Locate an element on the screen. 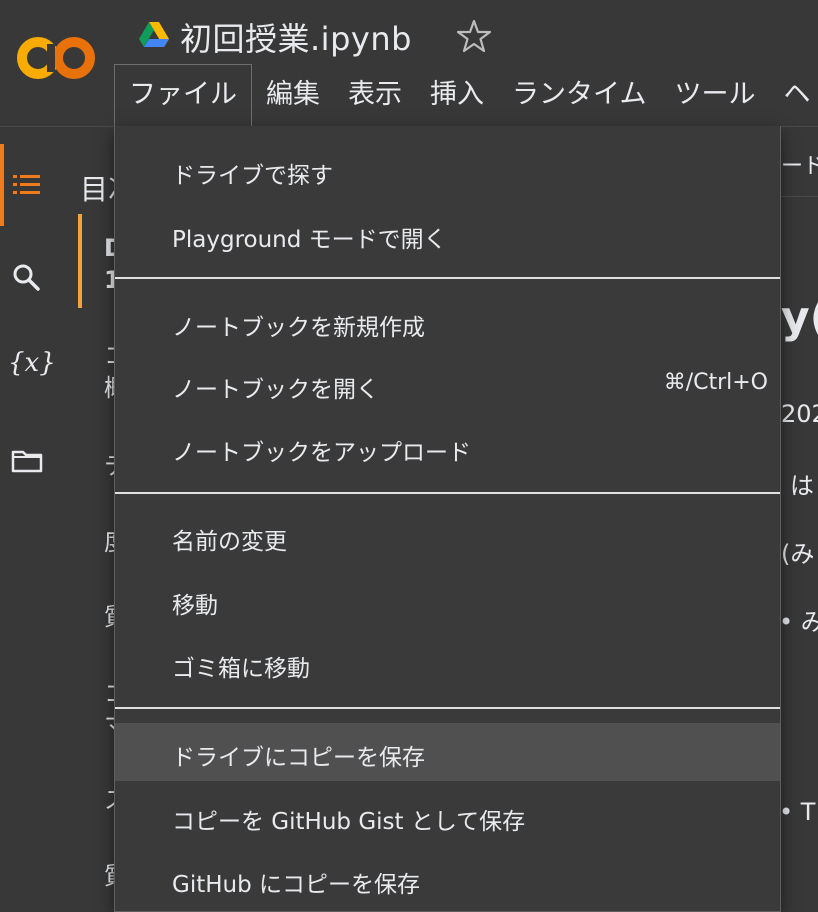 Image resolution: width=818 pixels, height=912 pixels. menu-item-locate-in-drive: ドライブで探す is located at coordinates (447, 170).